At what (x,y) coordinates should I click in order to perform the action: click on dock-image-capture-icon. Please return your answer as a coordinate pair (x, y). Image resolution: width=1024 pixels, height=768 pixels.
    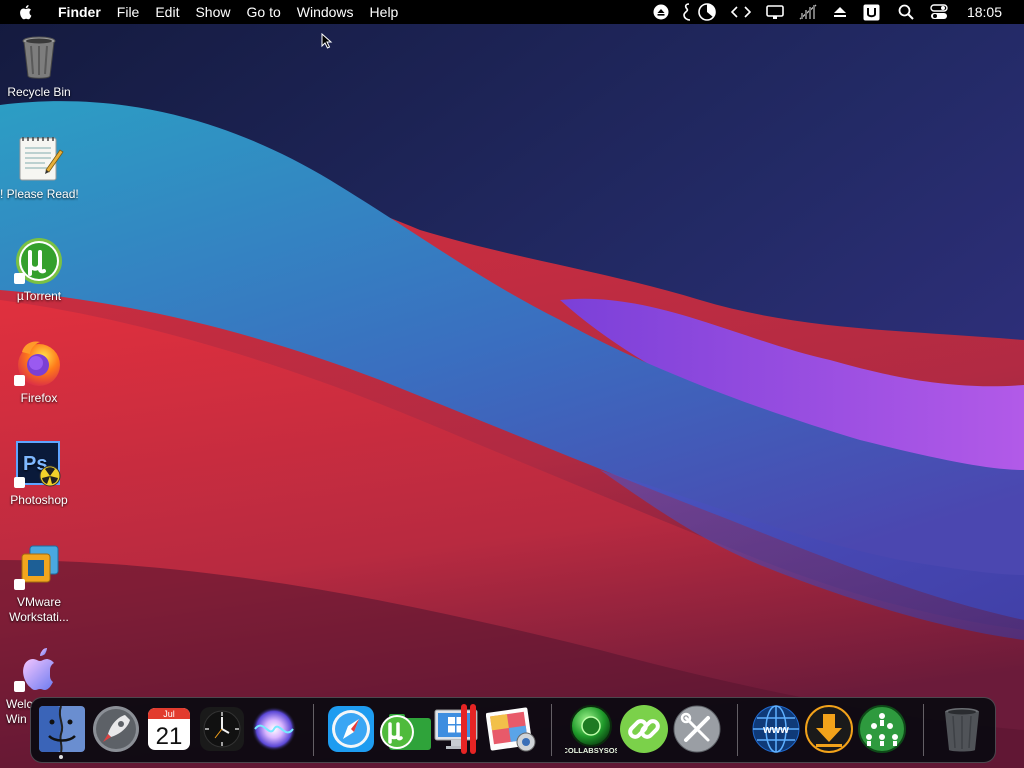
    Looking at the image, I should click on (510, 729).